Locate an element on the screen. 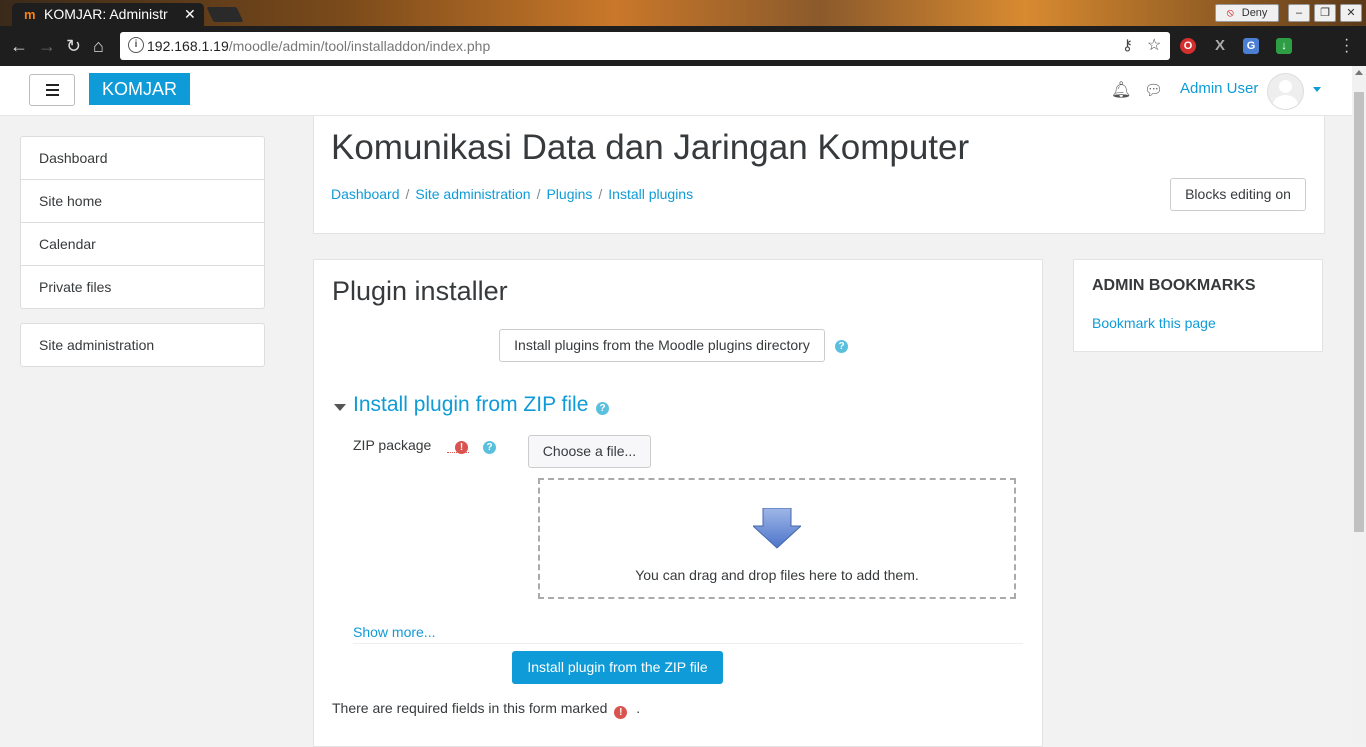  required-underline is located at coordinates (458, 452).